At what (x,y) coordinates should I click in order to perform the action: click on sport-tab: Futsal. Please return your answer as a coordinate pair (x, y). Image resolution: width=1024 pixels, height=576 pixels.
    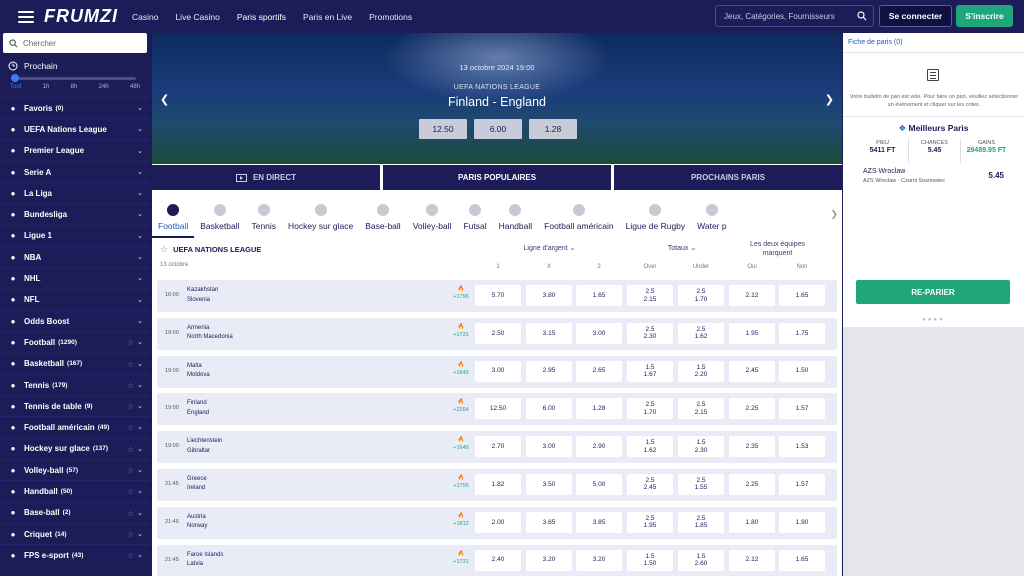
    Looking at the image, I should click on (474, 221).